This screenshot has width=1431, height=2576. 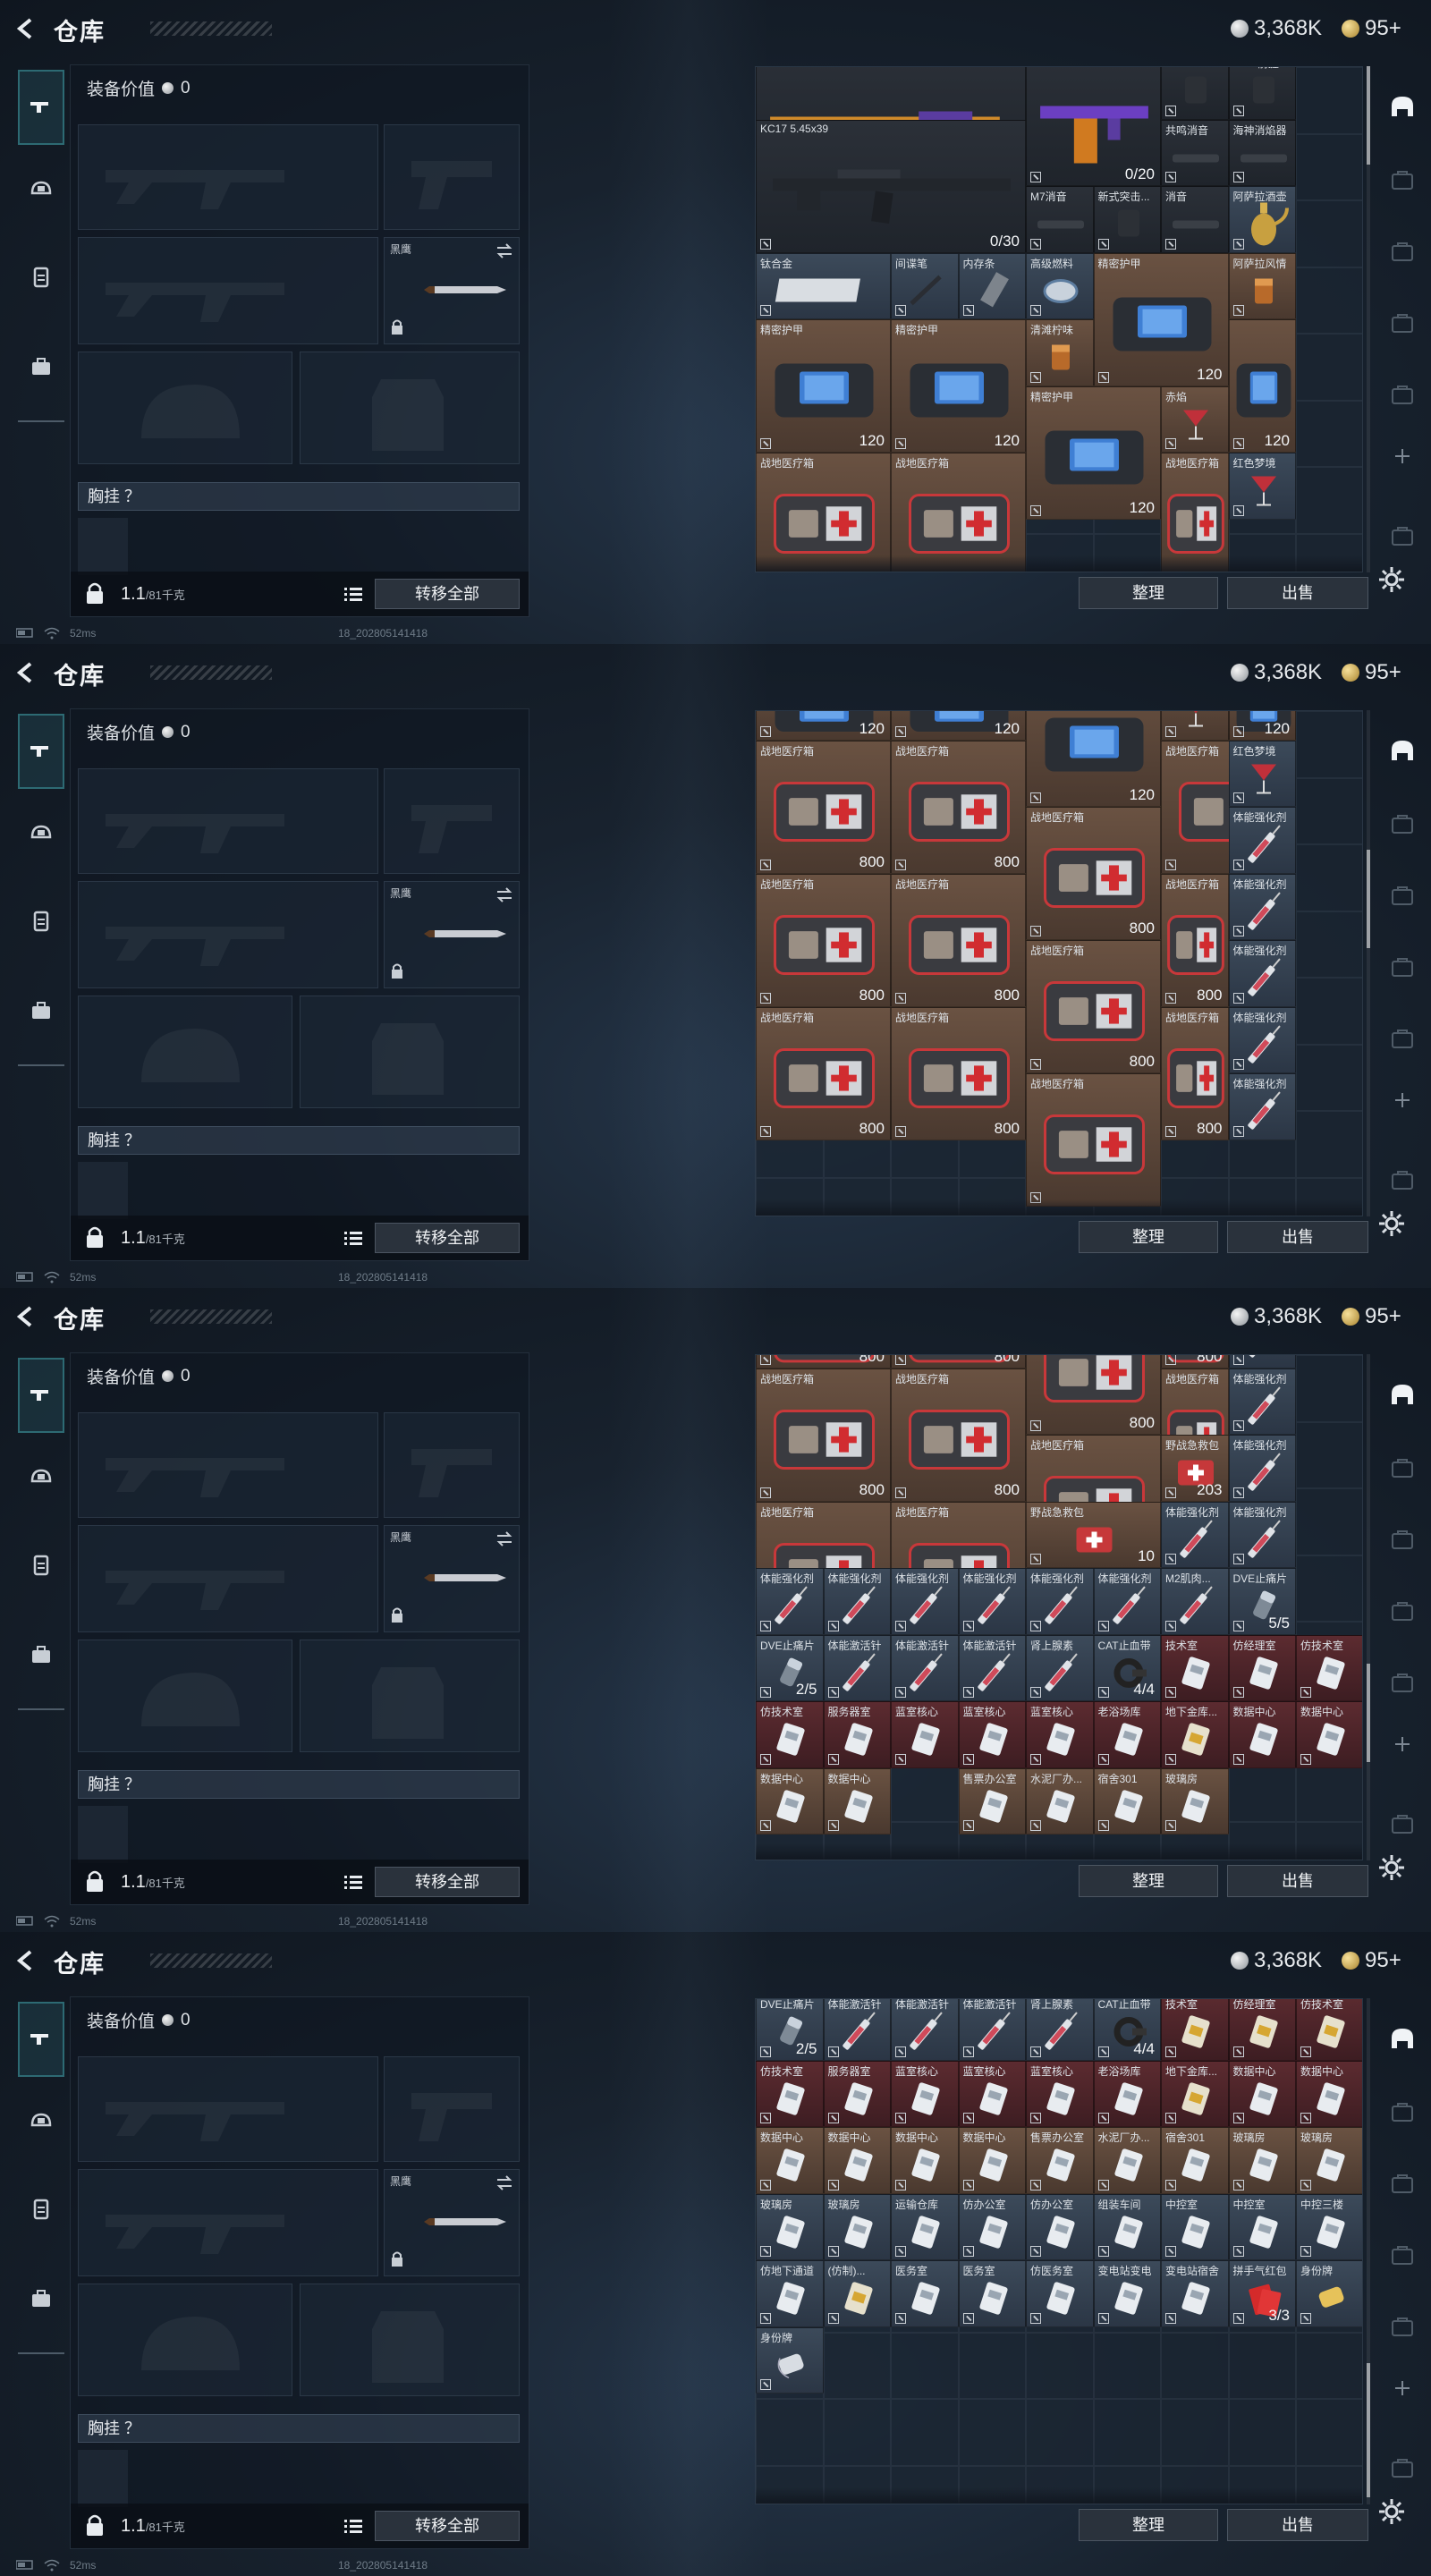 I want to click on inventory-item-keycard: 组装车间, so click(x=1127, y=2226).